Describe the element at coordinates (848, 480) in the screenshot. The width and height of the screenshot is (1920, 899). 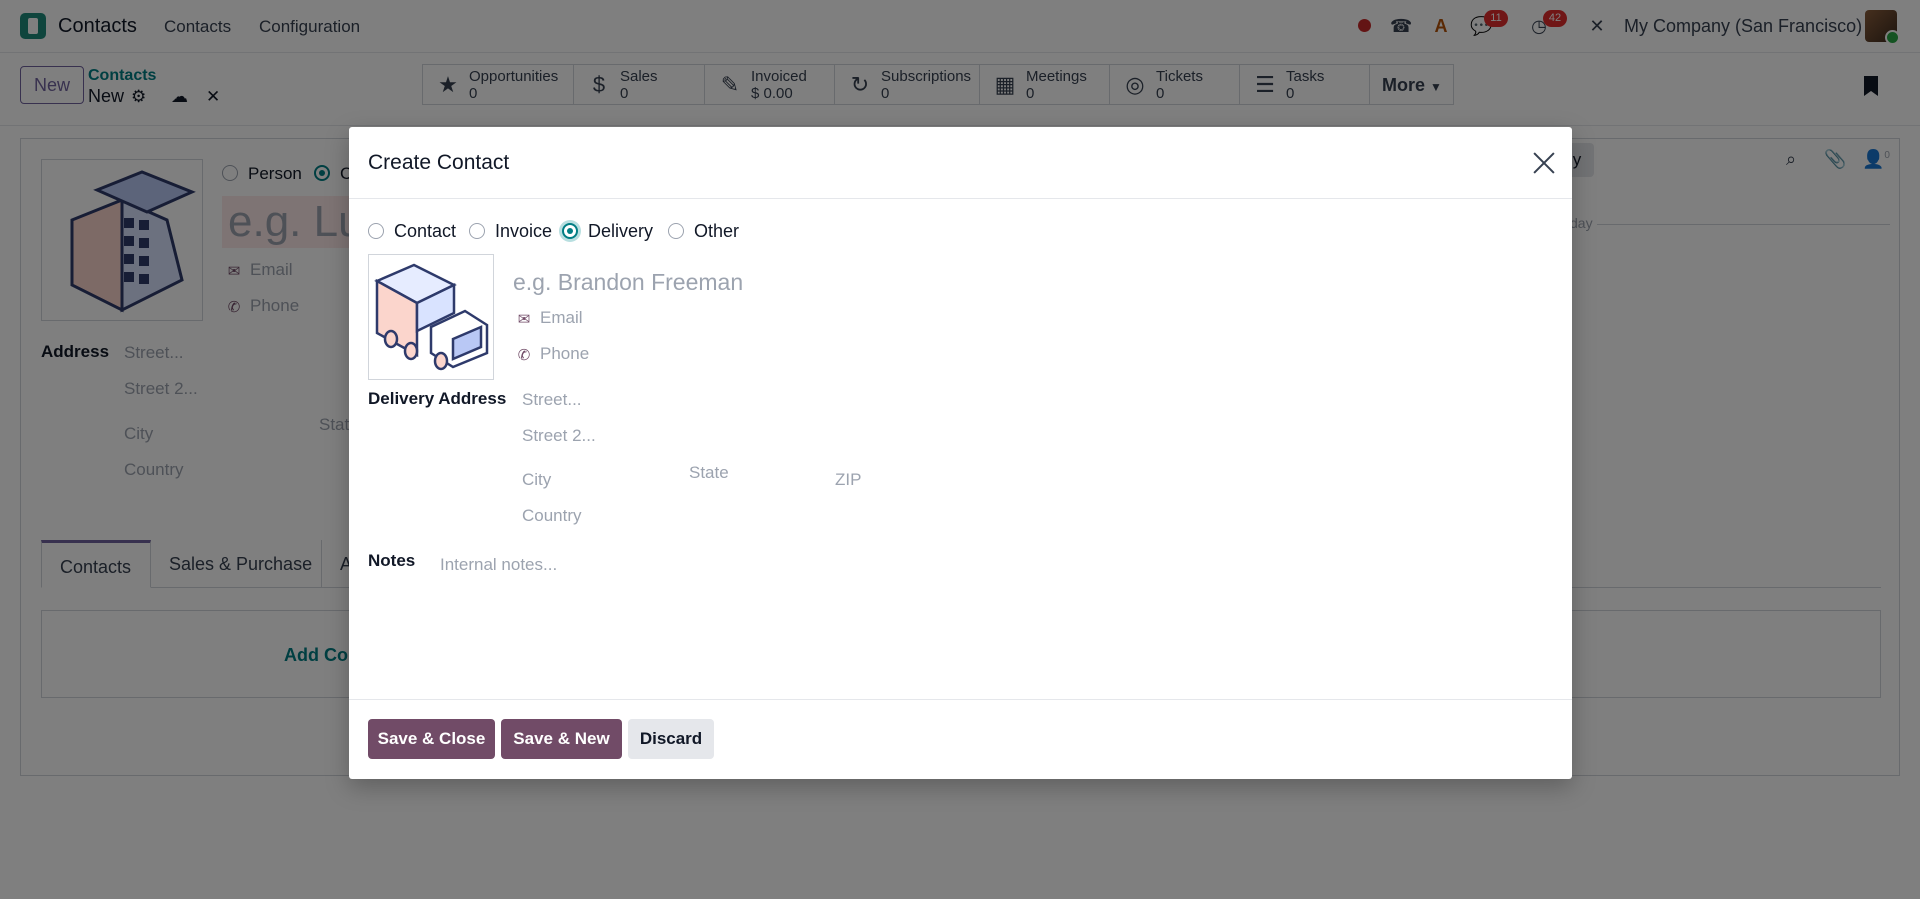
I see `zip-field: ZIP` at that location.